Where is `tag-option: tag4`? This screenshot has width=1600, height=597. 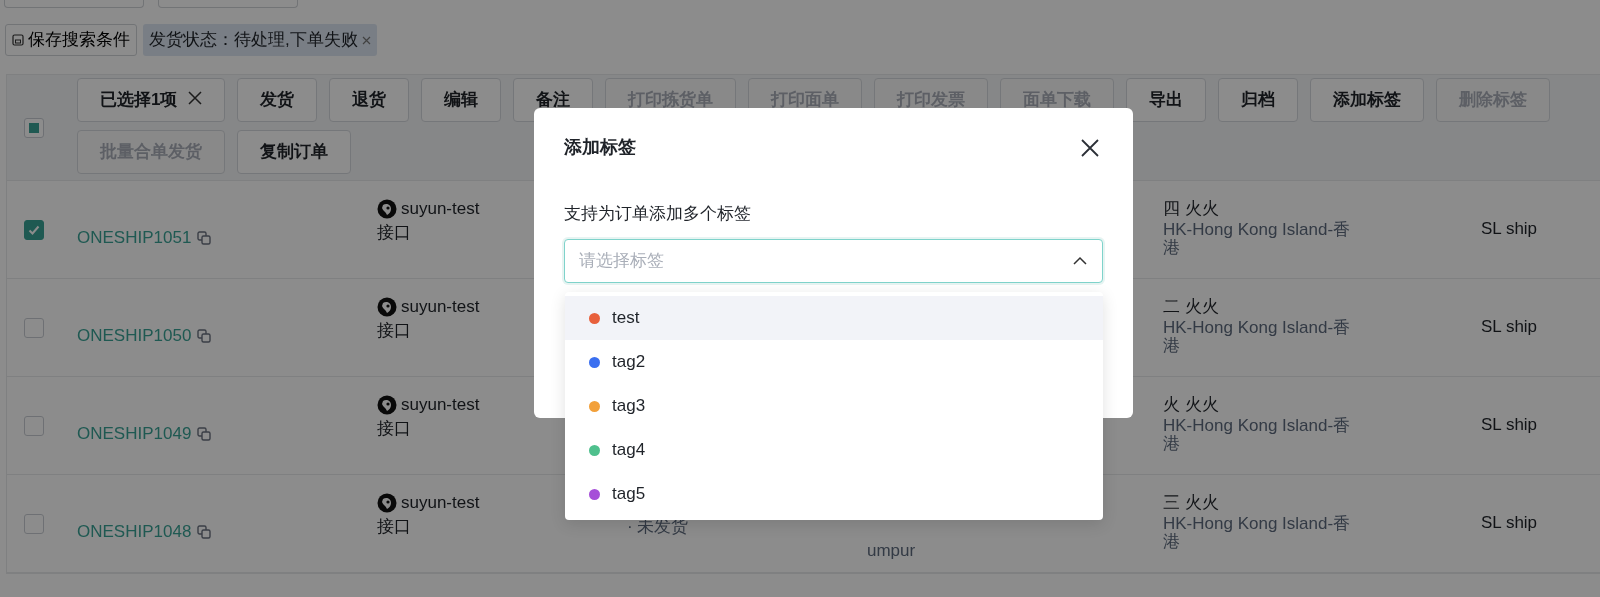
tag-option: tag4 is located at coordinates (834, 450).